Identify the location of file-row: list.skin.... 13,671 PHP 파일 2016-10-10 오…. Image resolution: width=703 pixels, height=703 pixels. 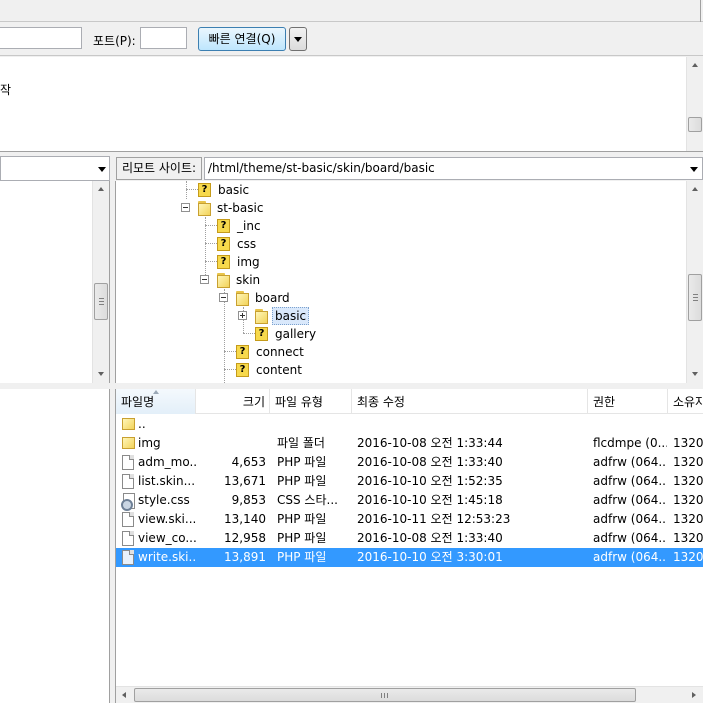
(409, 481).